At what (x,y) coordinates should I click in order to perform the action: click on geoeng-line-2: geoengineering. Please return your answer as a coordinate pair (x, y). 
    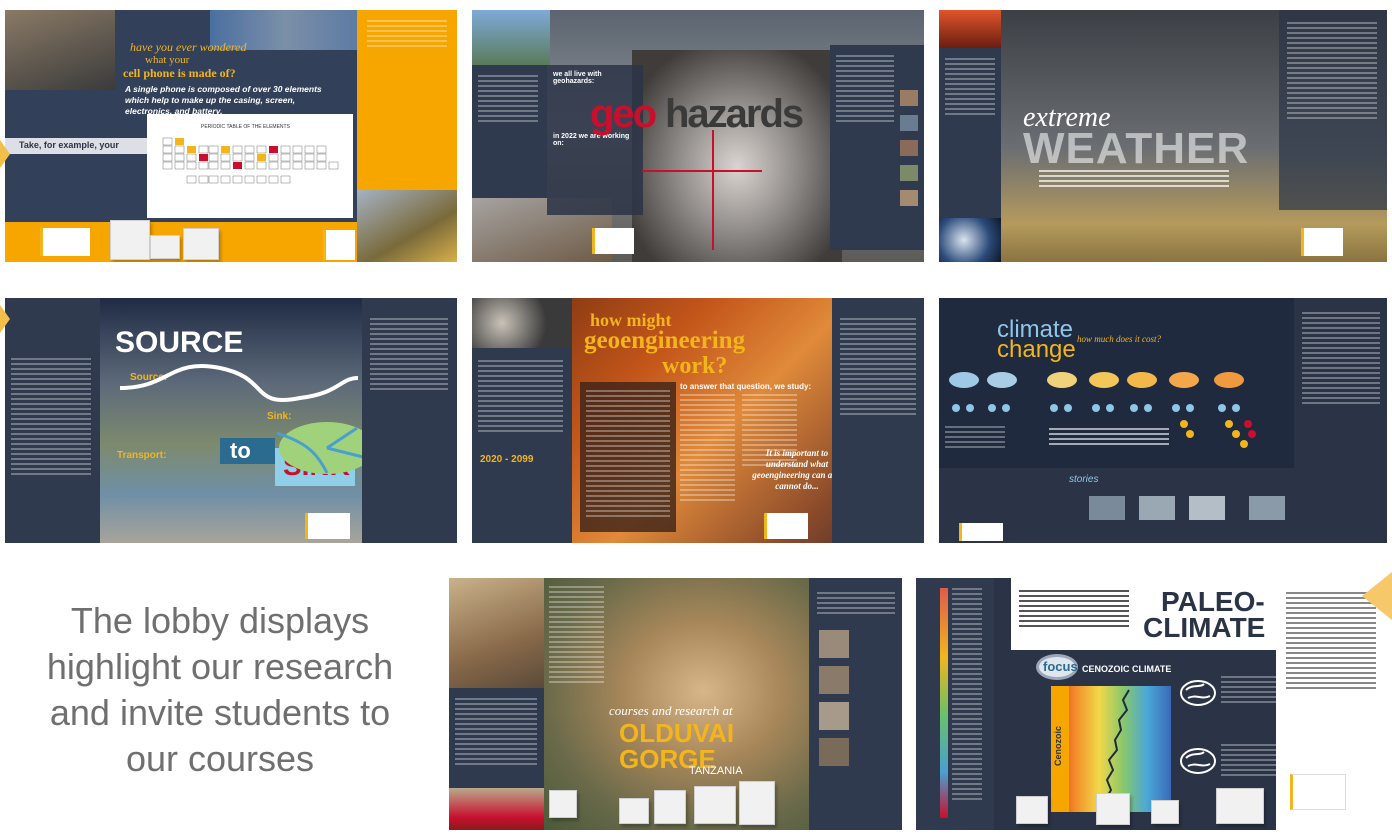
    Looking at the image, I should click on (665, 340).